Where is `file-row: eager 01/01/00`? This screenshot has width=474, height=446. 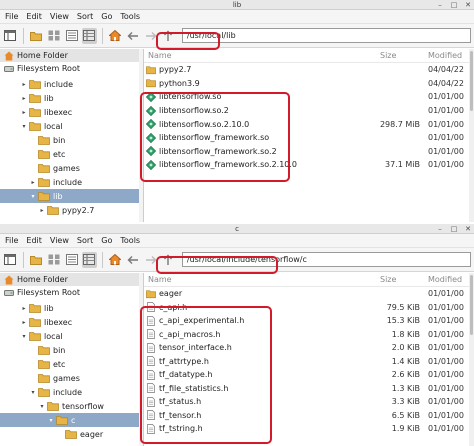 file-row: eager 01/01/00 is located at coordinates (309, 294).